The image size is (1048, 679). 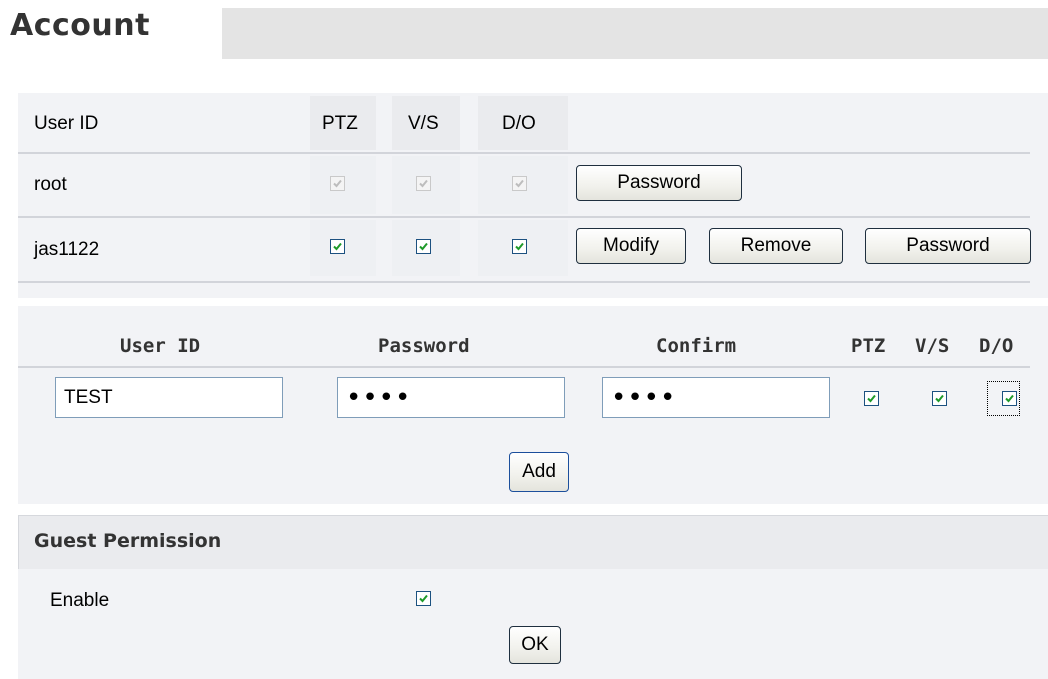 I want to click on add-button: Add, so click(x=539, y=472).